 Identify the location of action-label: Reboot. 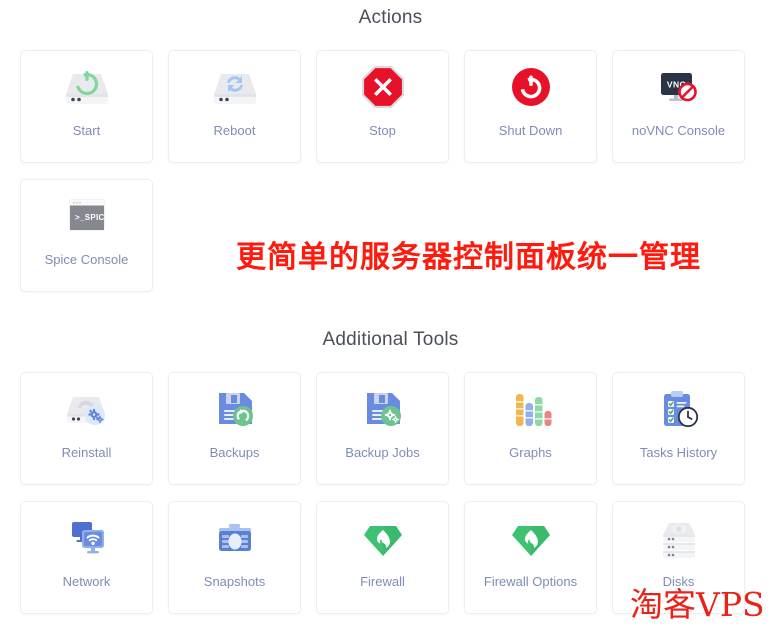
(234, 130).